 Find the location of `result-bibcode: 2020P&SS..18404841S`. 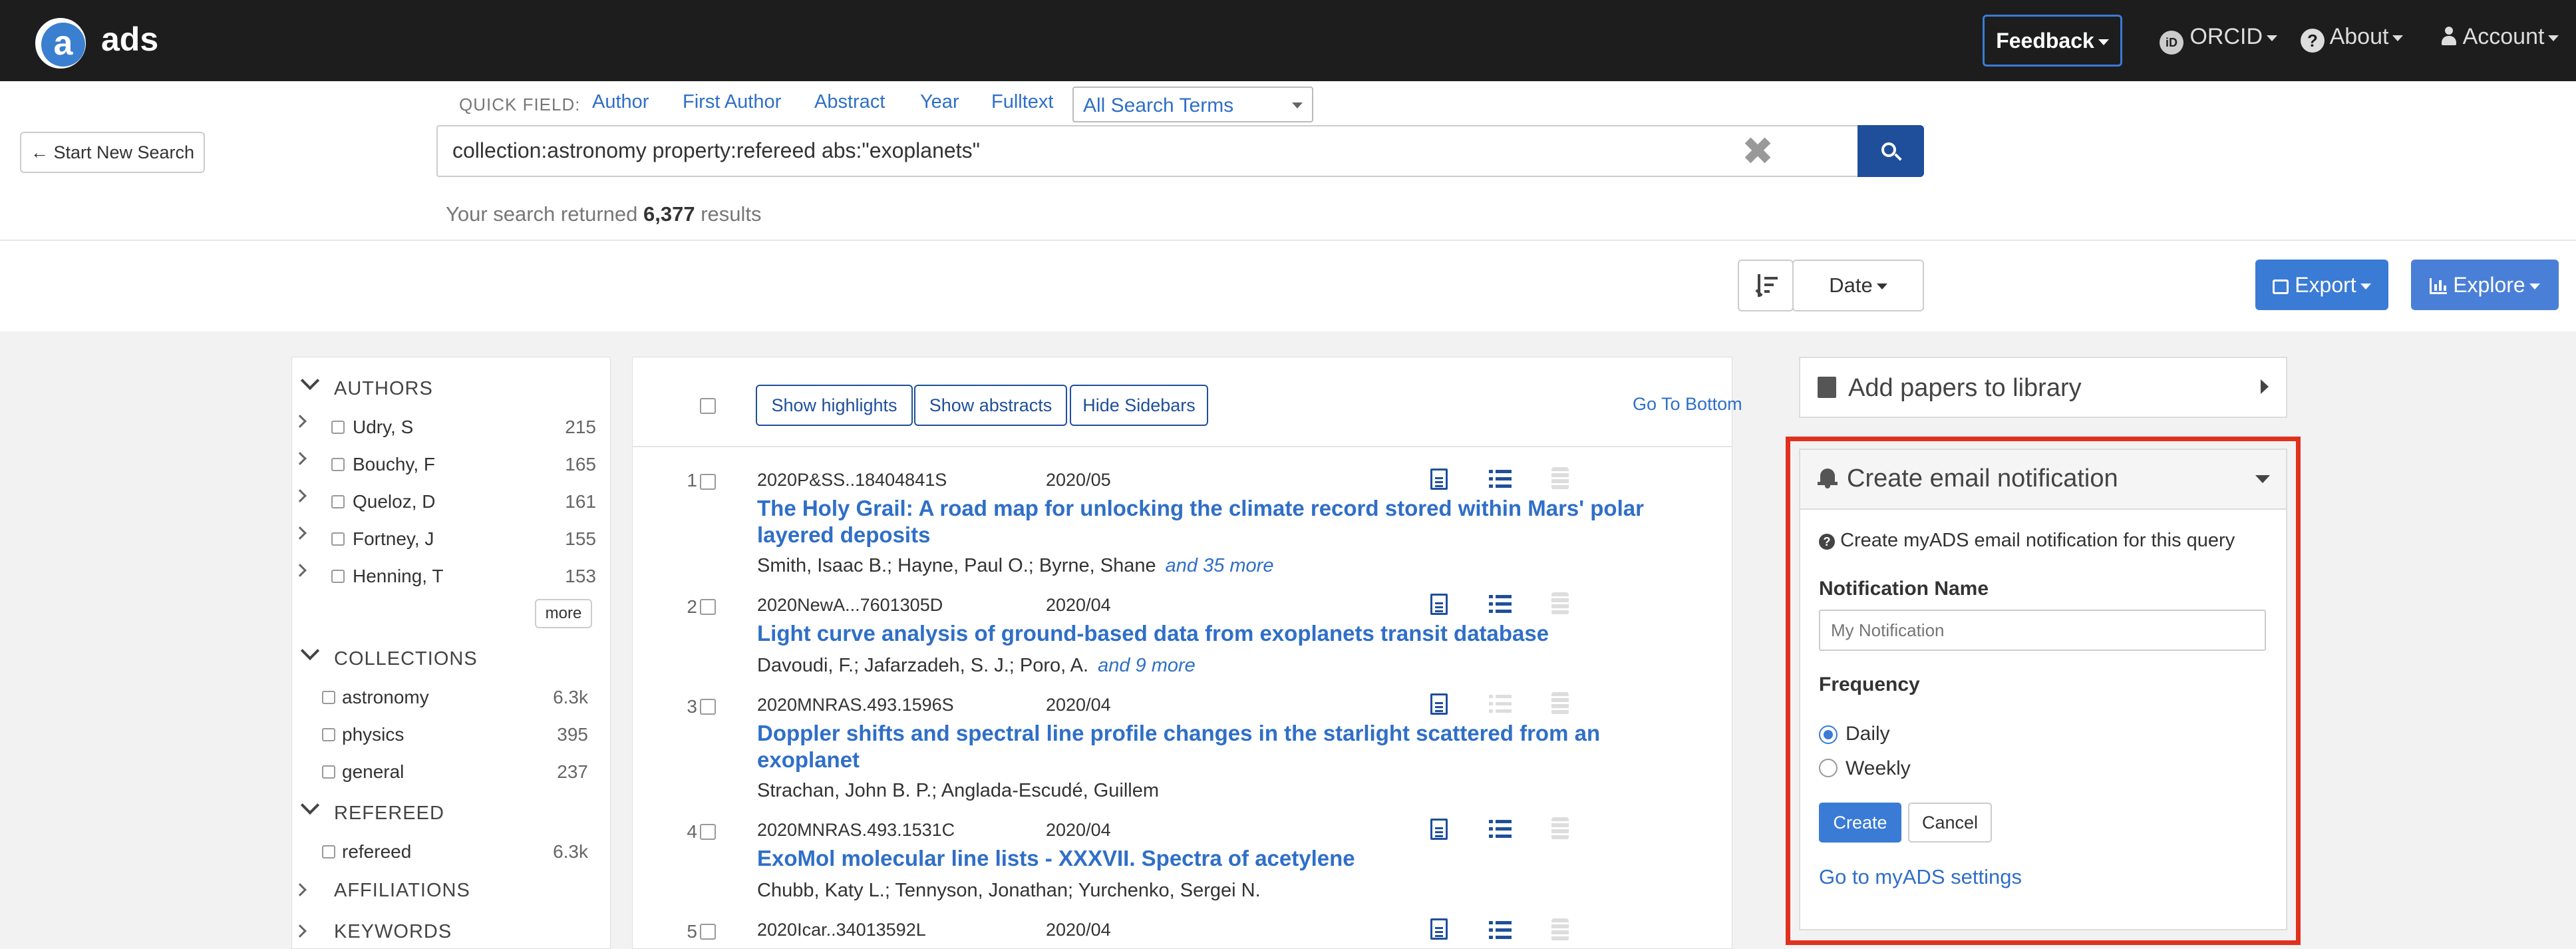

result-bibcode: 2020P&SS..18404841S is located at coordinates (852, 480).